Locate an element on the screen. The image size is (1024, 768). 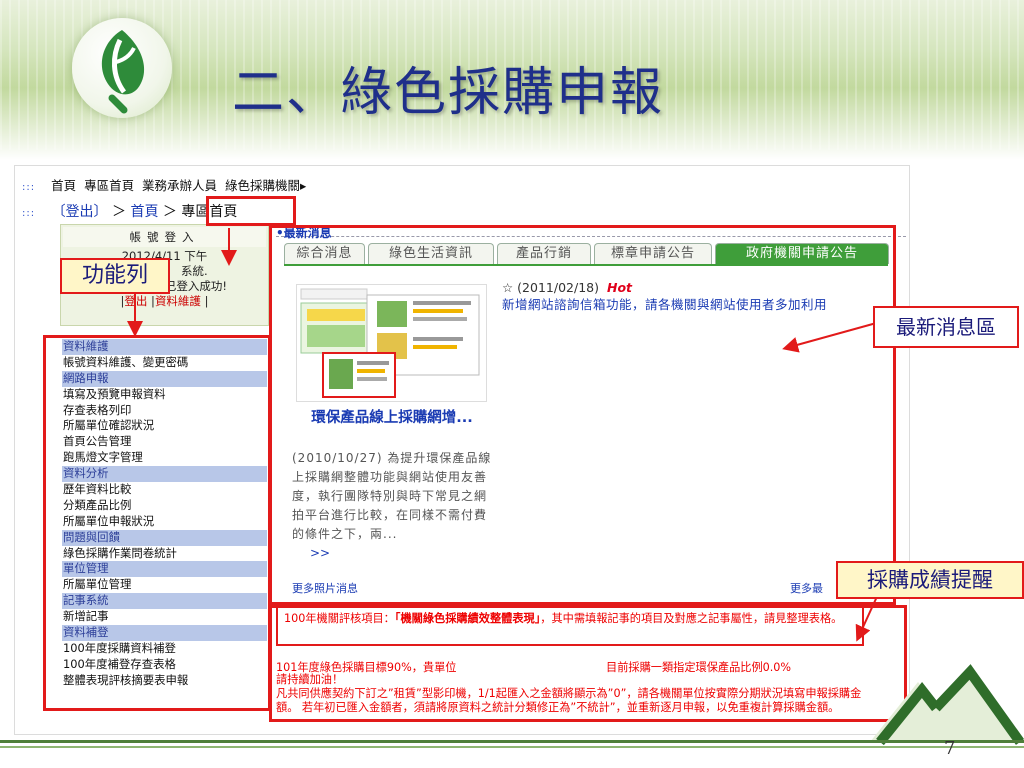
function-bar-callout: 功能列 is located at coordinates (115, 276).